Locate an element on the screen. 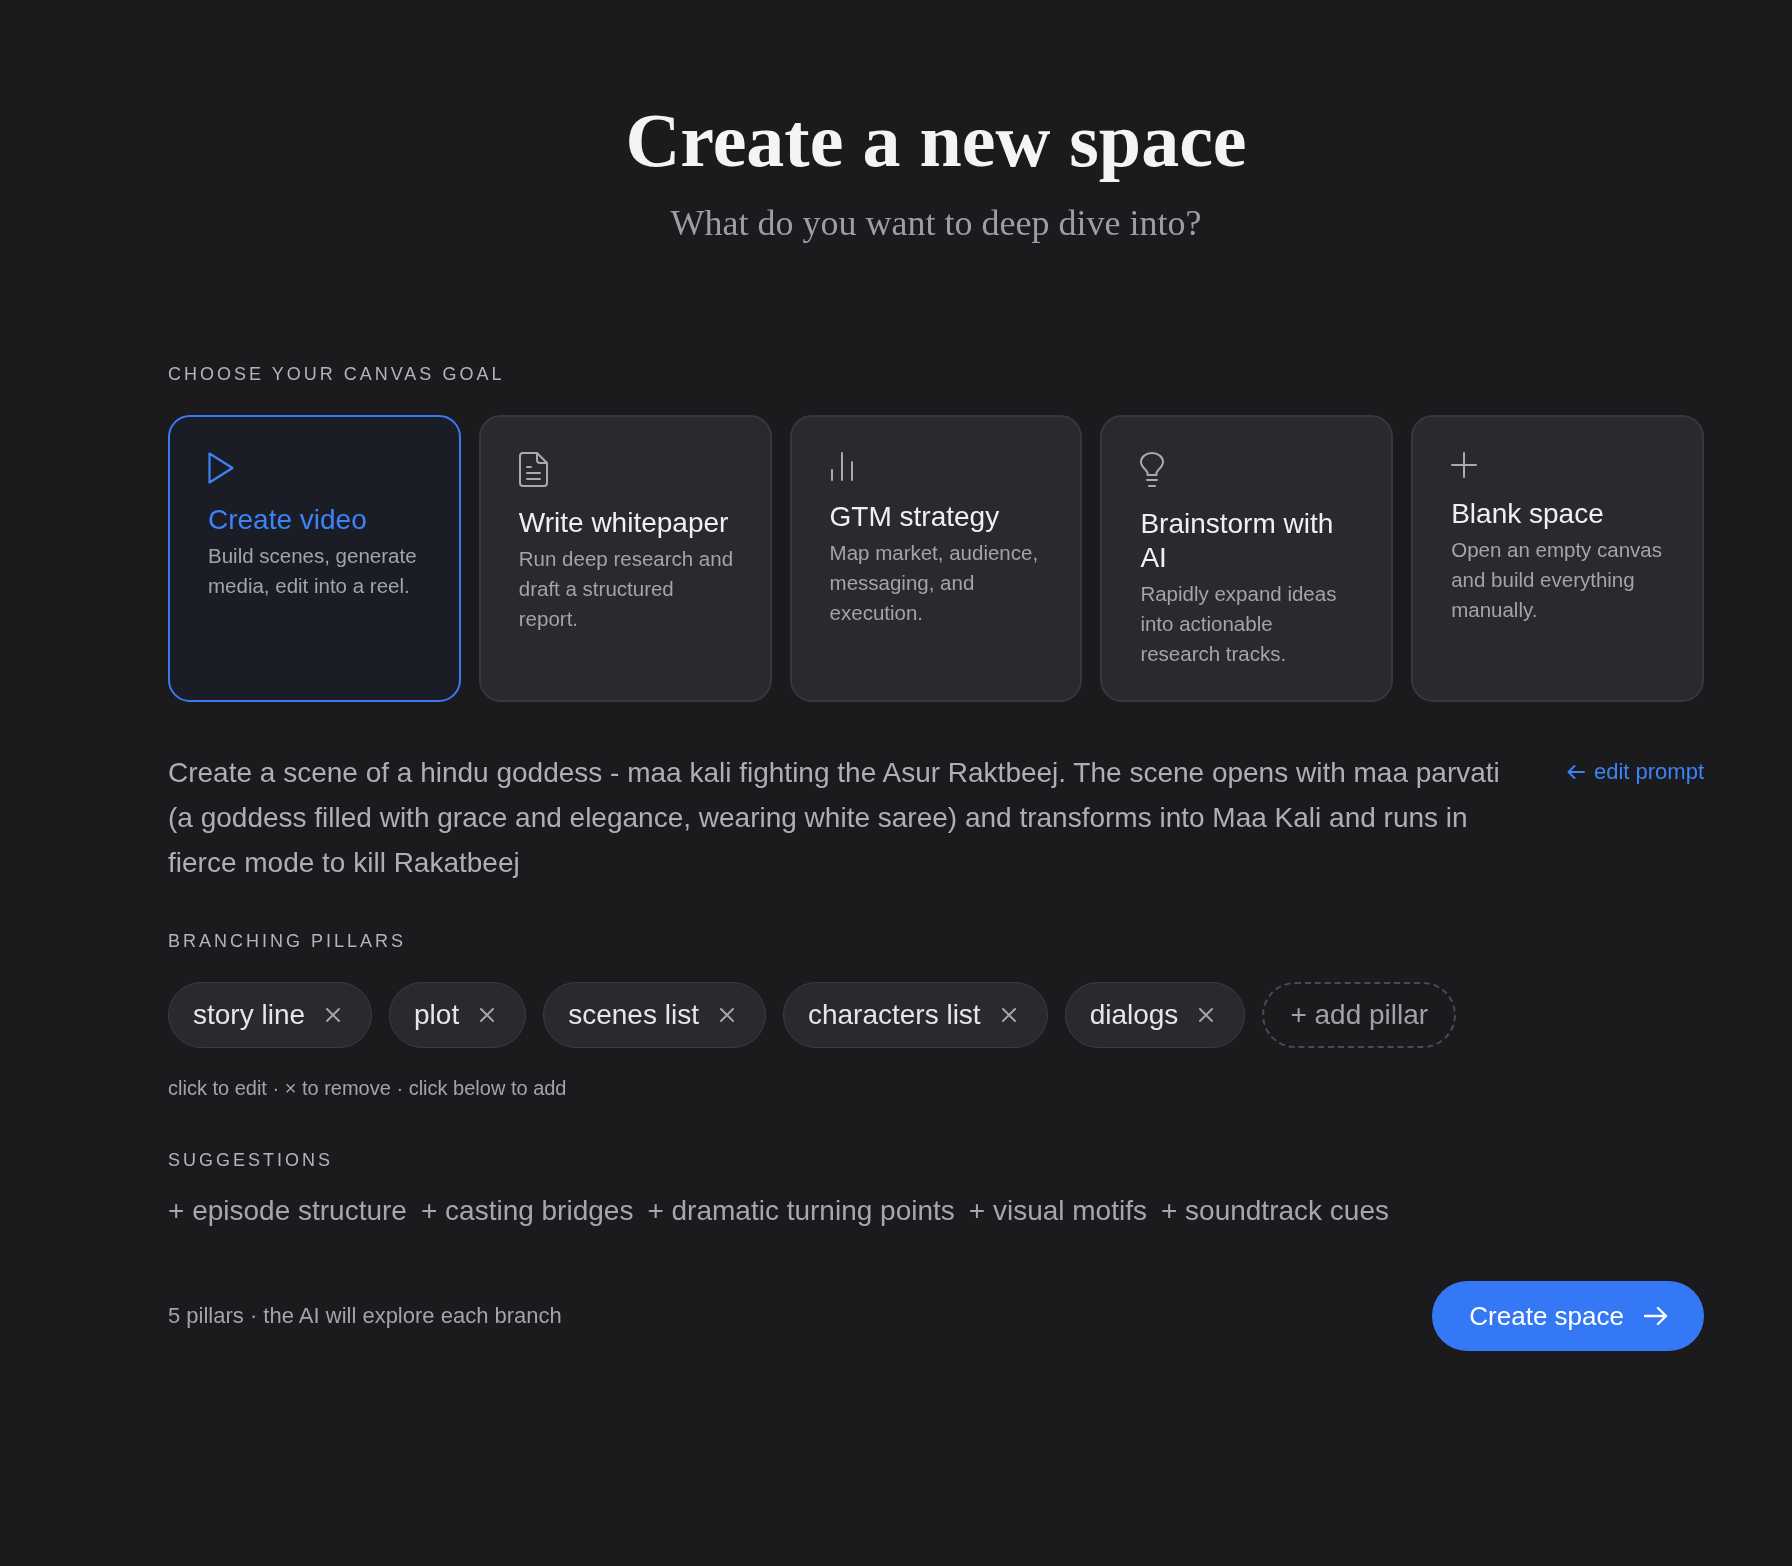 The height and width of the screenshot is (1566, 1792). card-title: GTM strategy is located at coordinates (914, 517).